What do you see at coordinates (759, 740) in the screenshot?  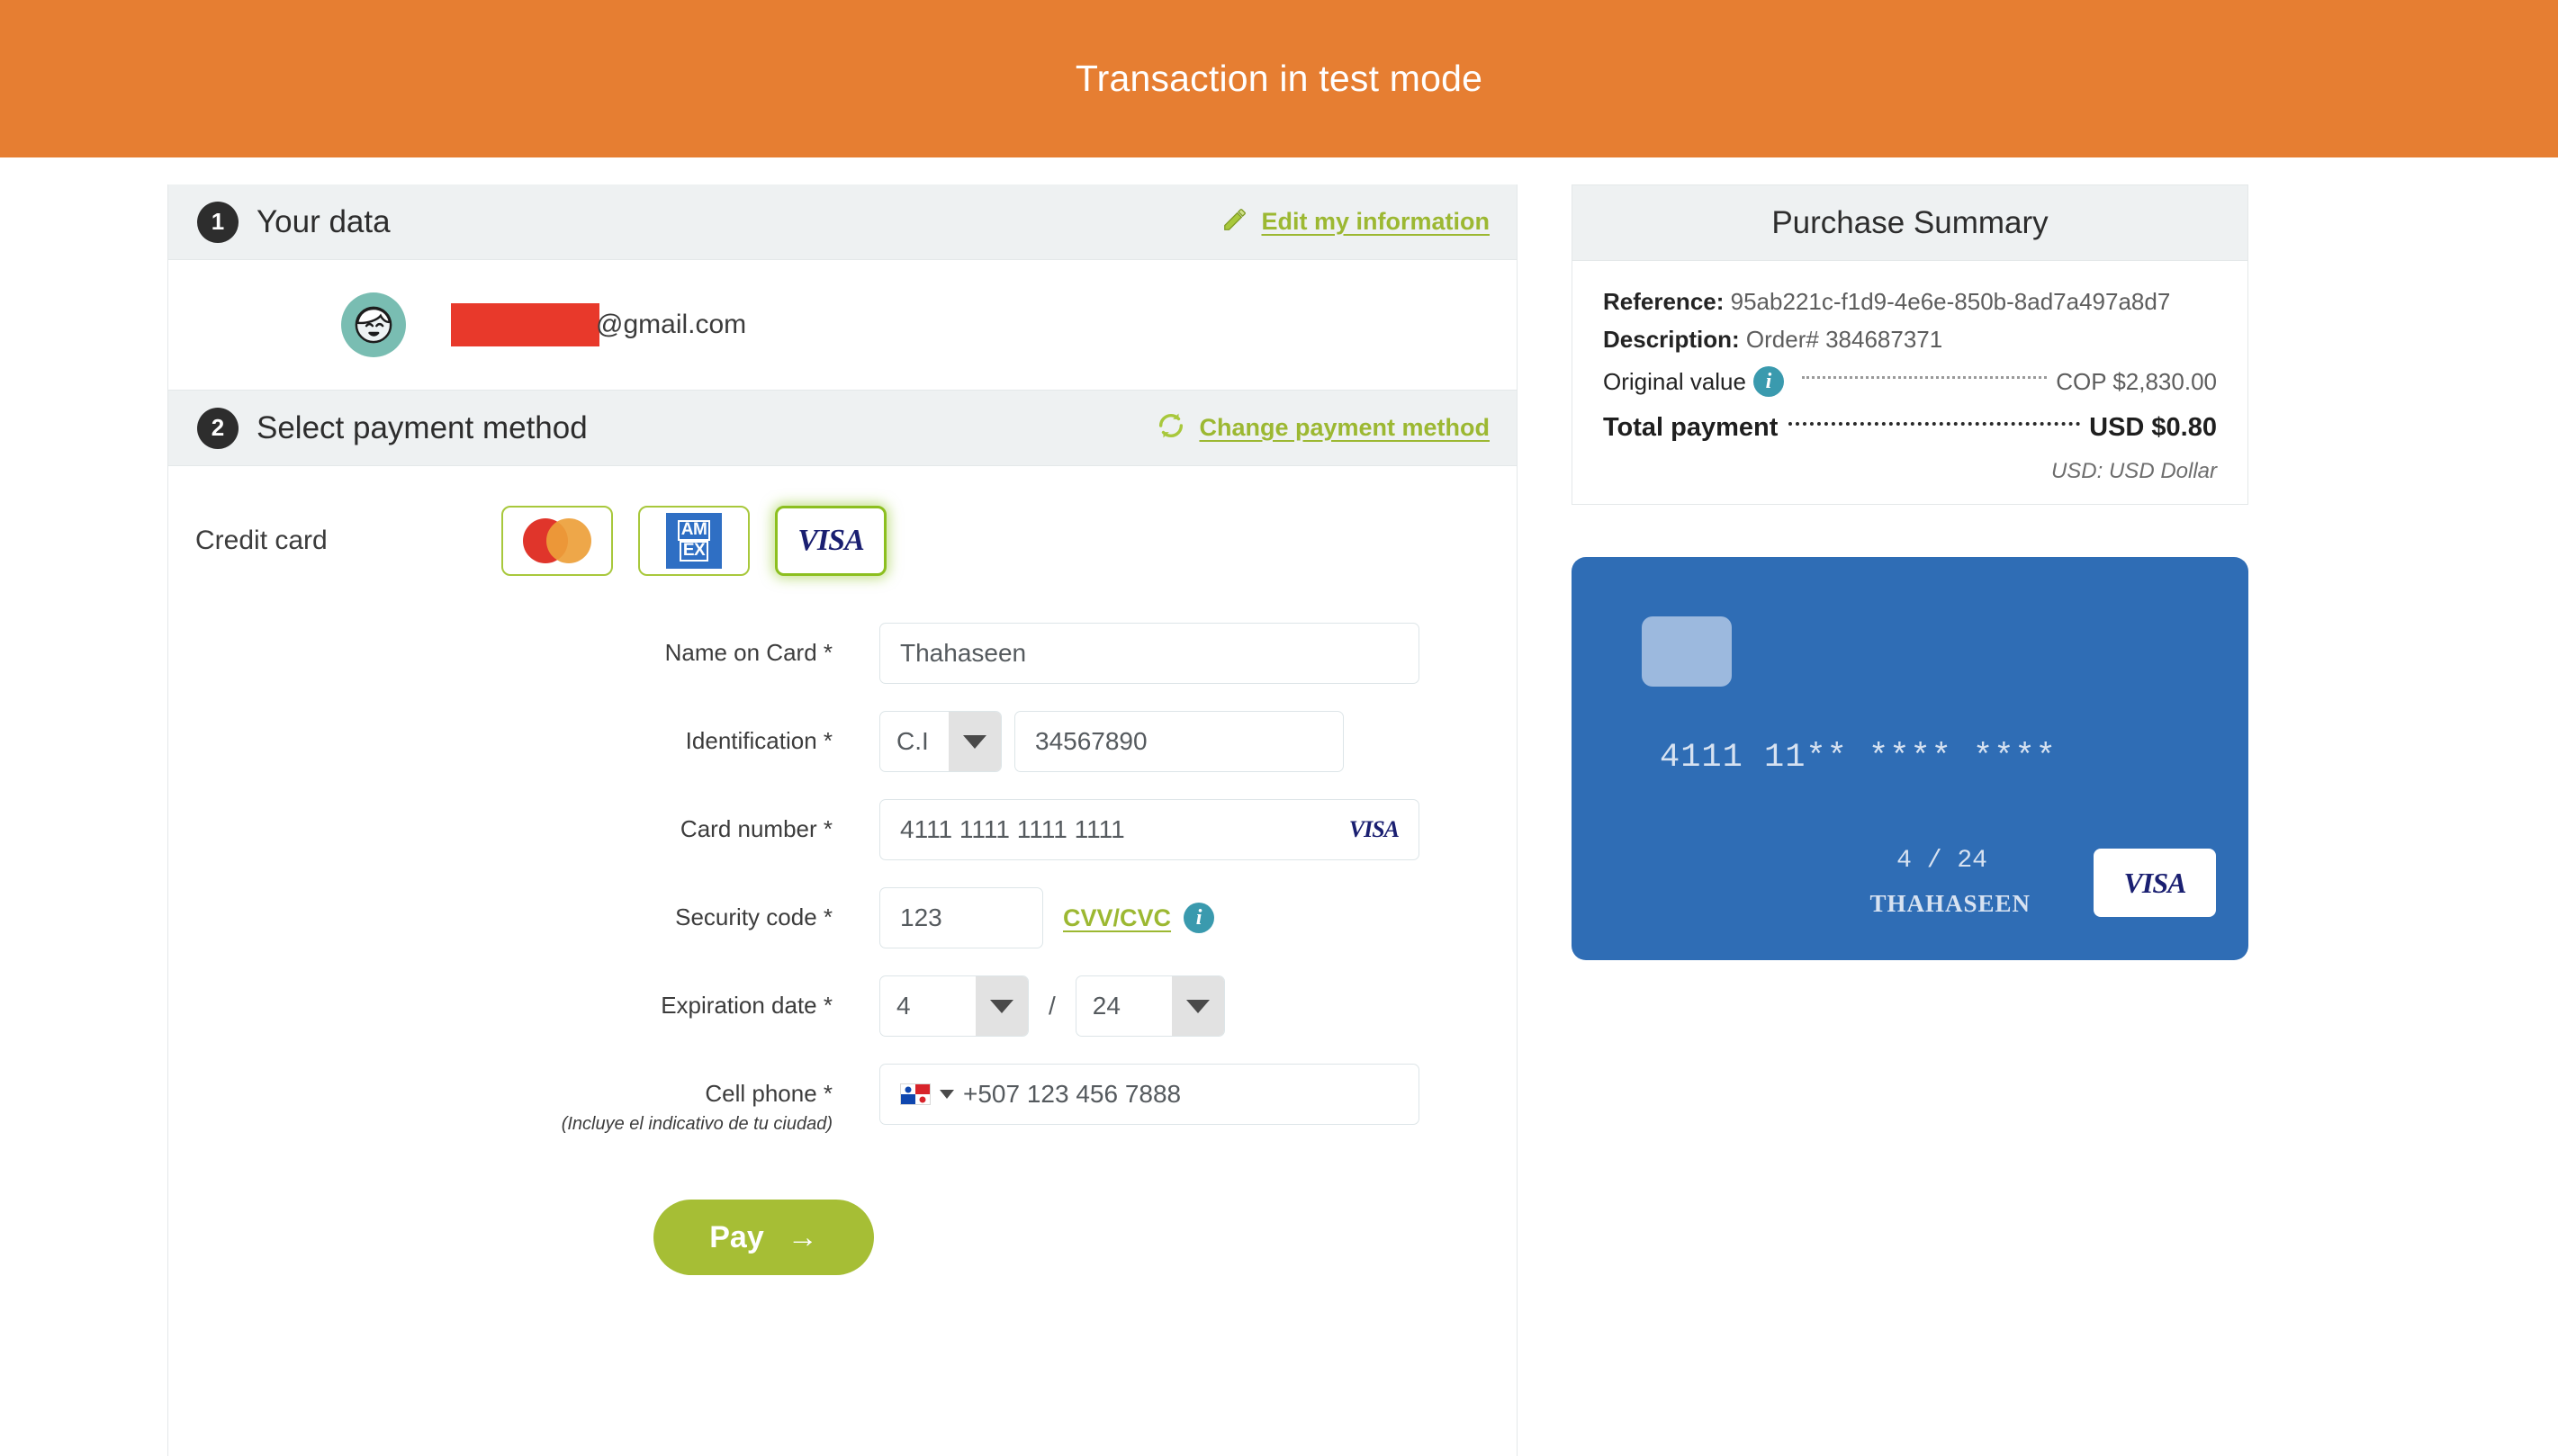 I see `identification-label: Identification *` at bounding box center [759, 740].